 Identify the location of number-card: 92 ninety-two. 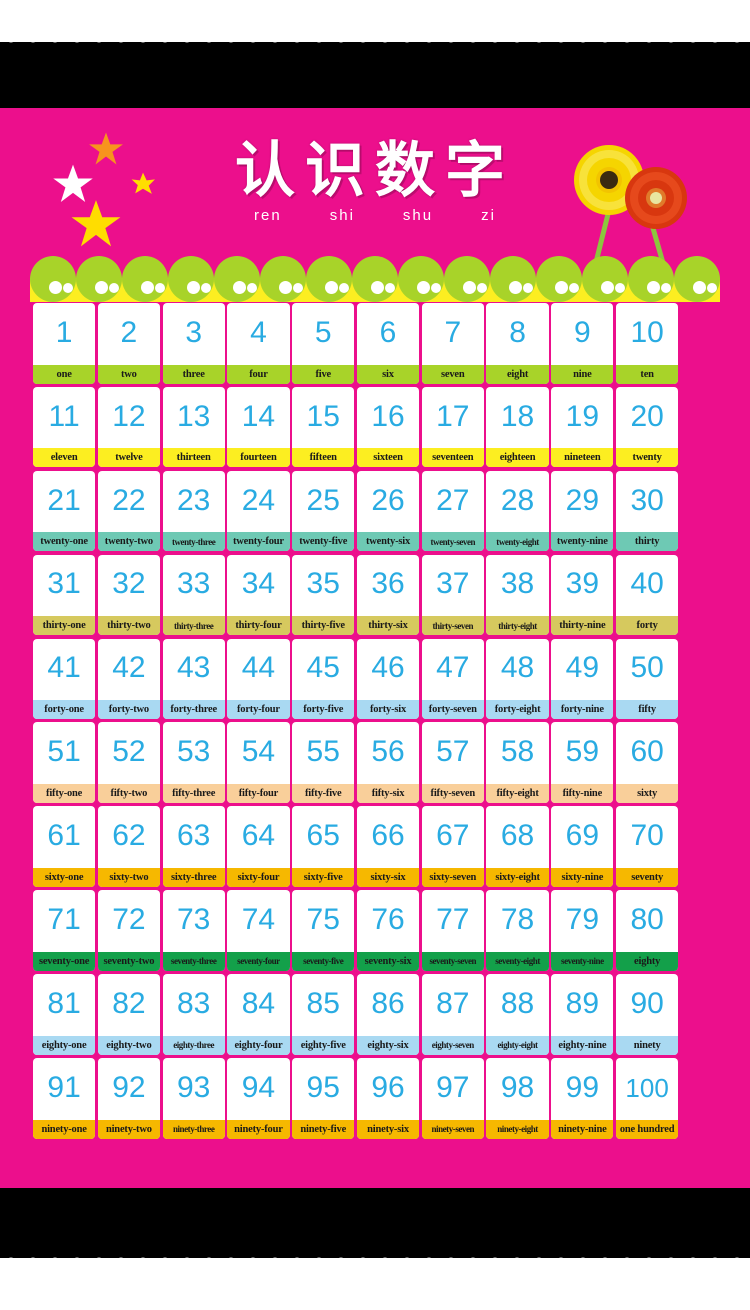
(128, 1098).